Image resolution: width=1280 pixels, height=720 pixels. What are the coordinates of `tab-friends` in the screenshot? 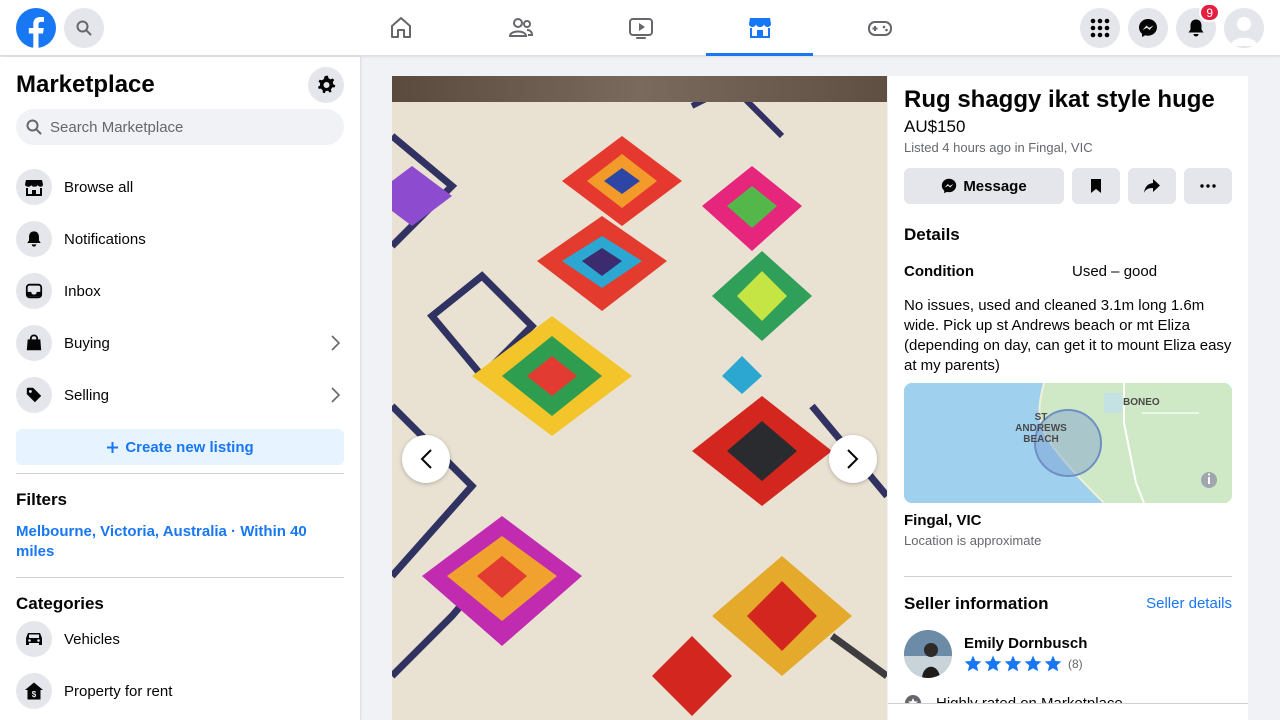 It's located at (520, 28).